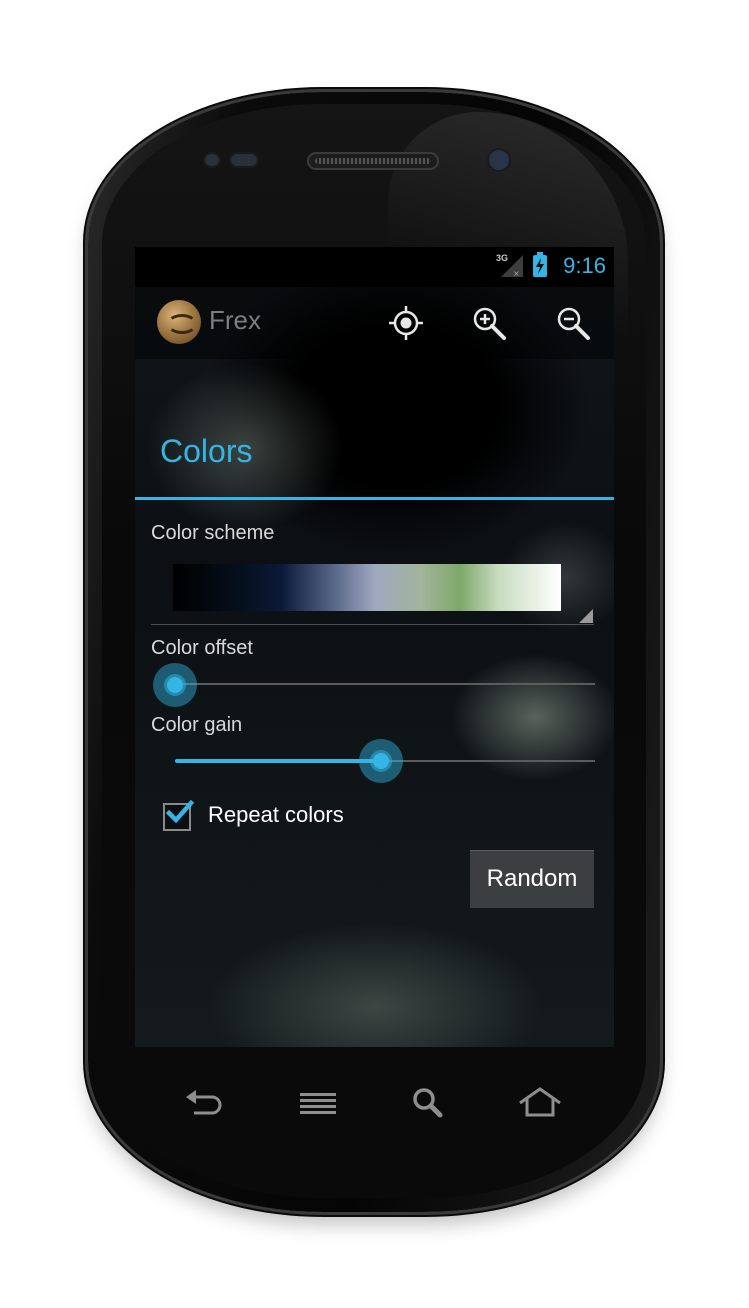  I want to click on color-scheme-spinner, so click(367, 587).